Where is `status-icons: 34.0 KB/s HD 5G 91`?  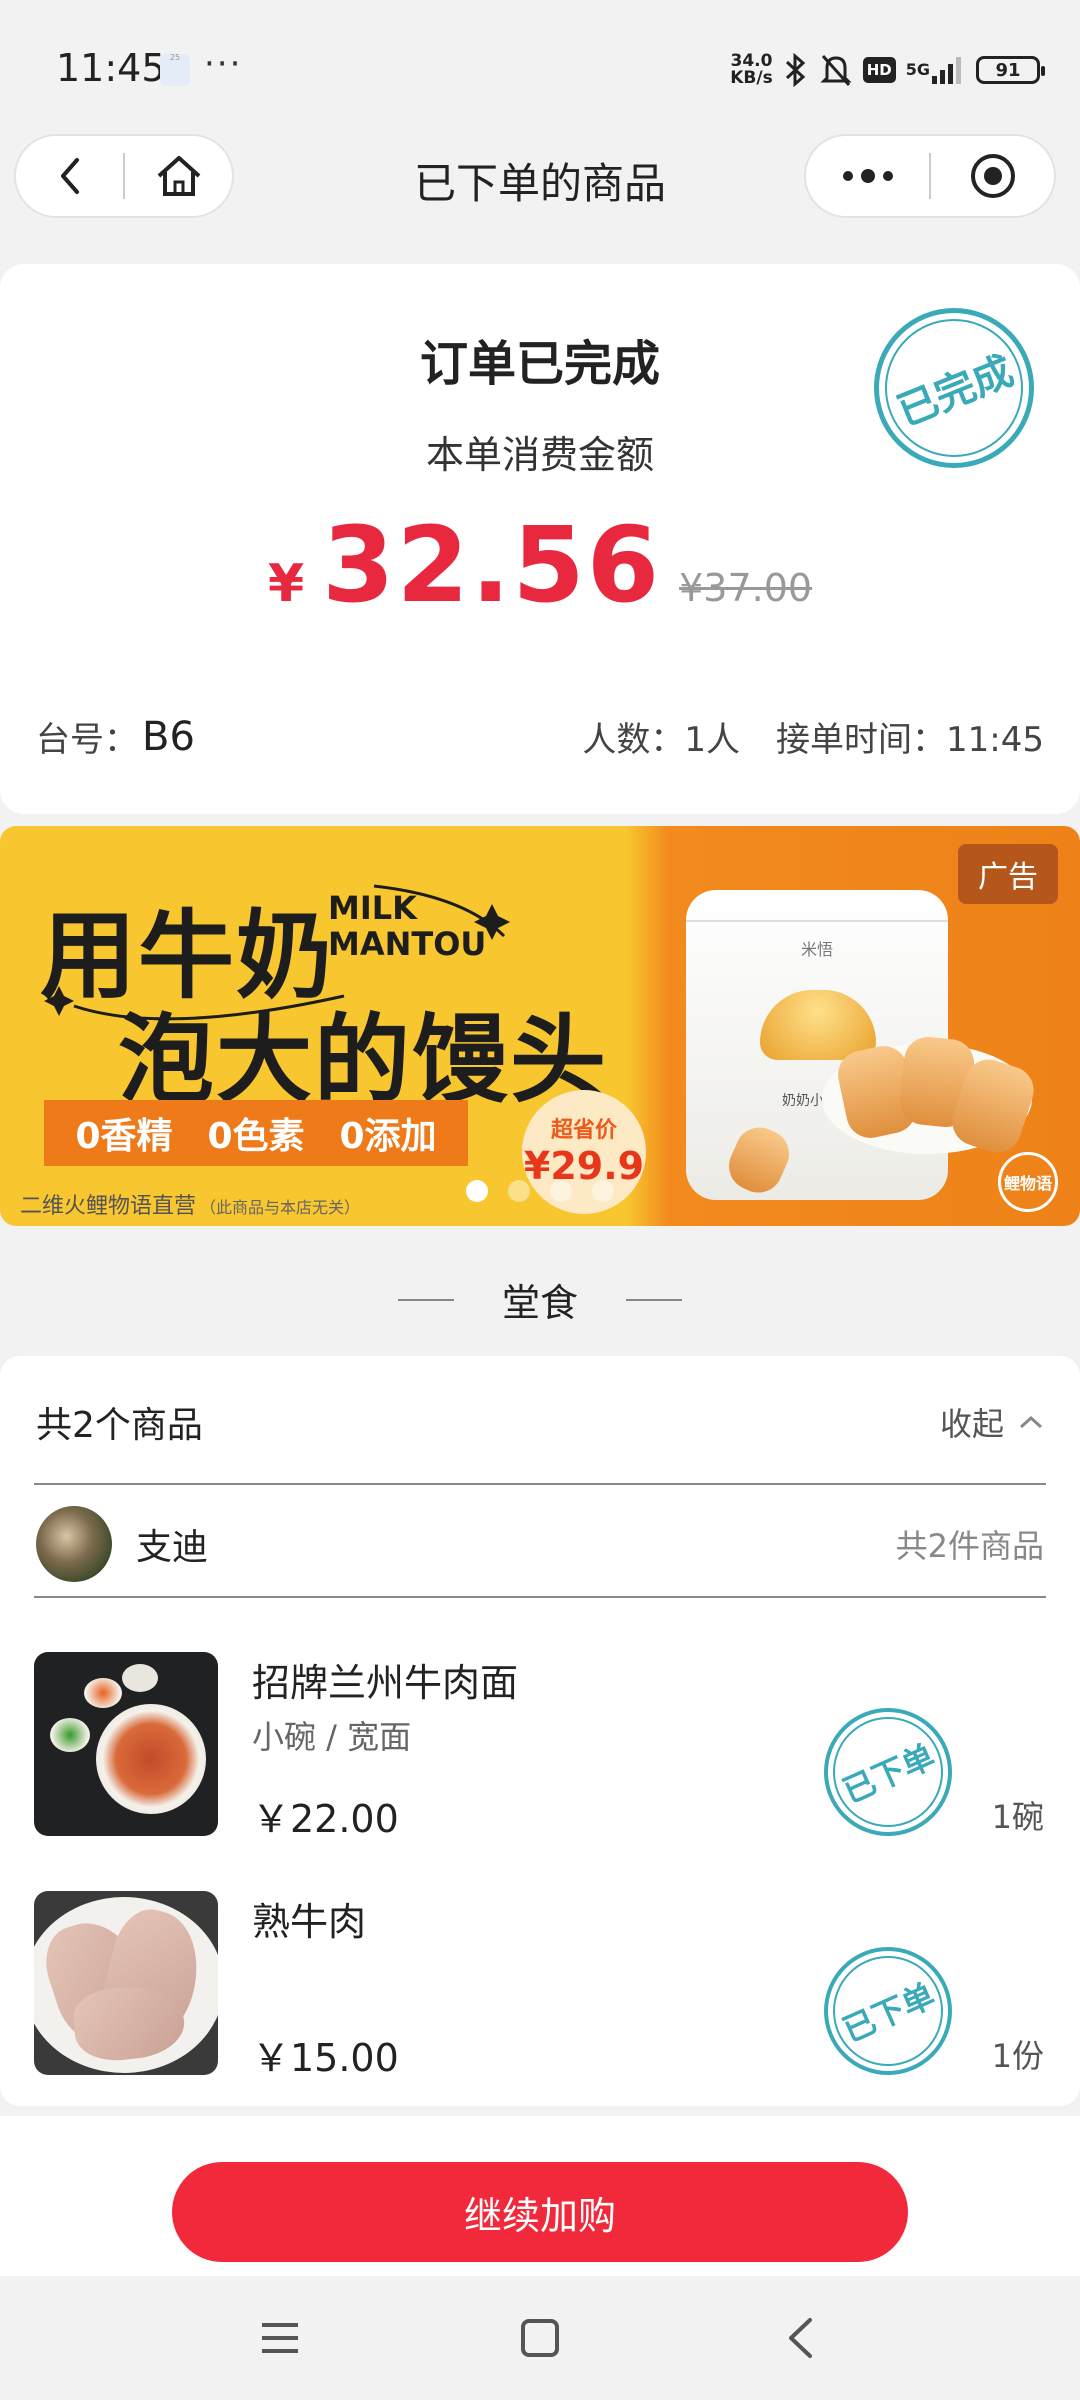 status-icons: 34.0 KB/s HD 5G 91 is located at coordinates (887, 70).